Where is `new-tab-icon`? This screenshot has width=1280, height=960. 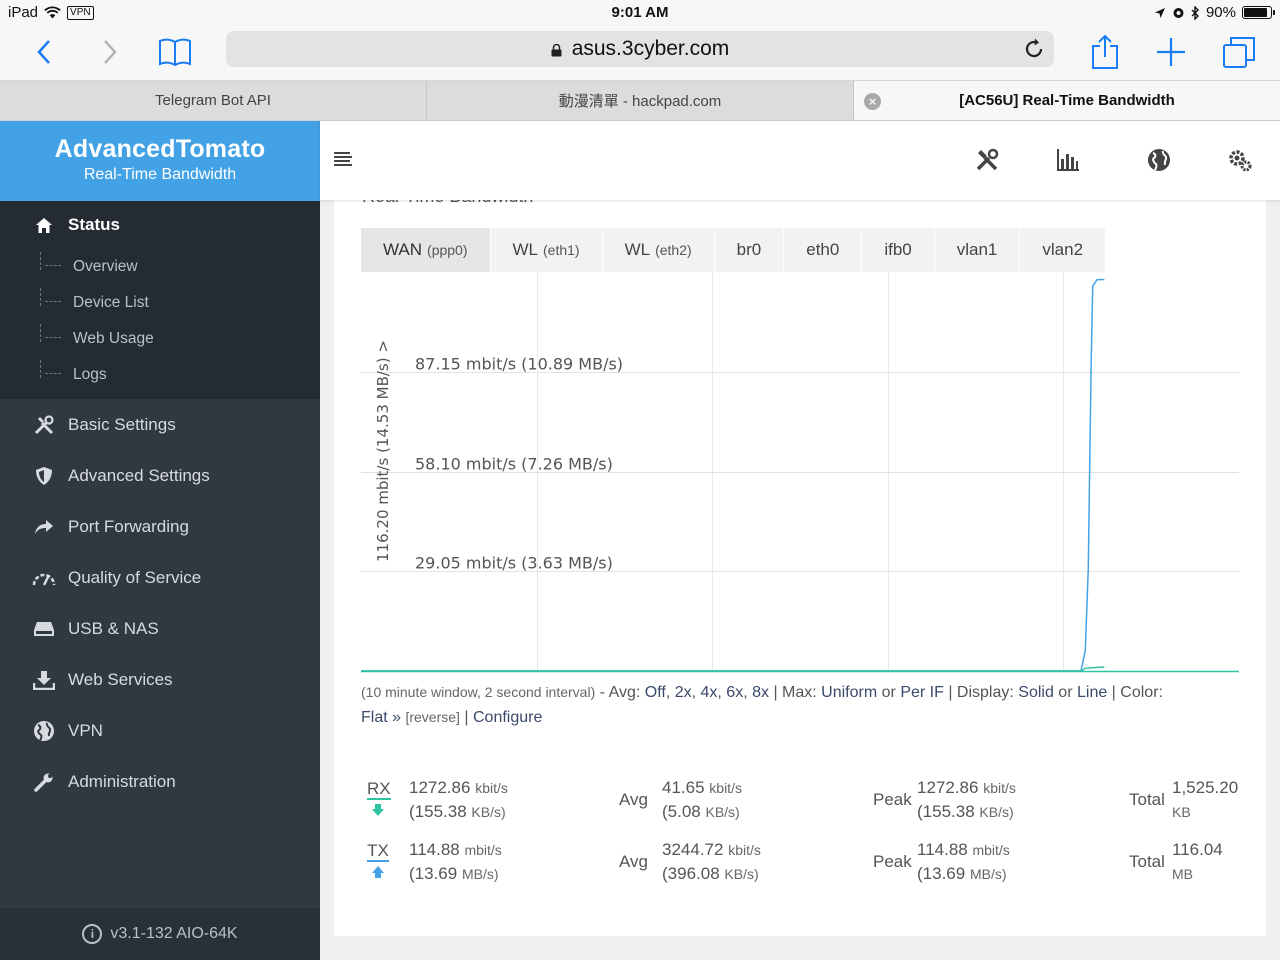
new-tab-icon is located at coordinates (1171, 52).